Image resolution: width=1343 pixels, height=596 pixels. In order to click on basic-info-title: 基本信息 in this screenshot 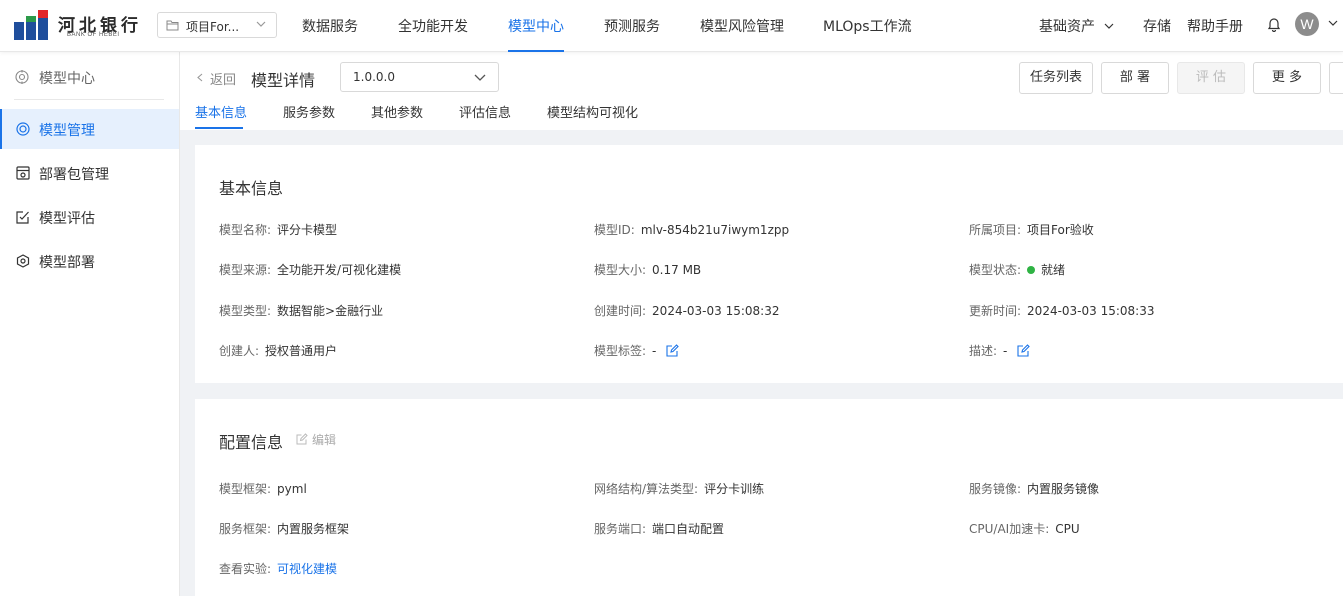, I will do `click(251, 188)`.